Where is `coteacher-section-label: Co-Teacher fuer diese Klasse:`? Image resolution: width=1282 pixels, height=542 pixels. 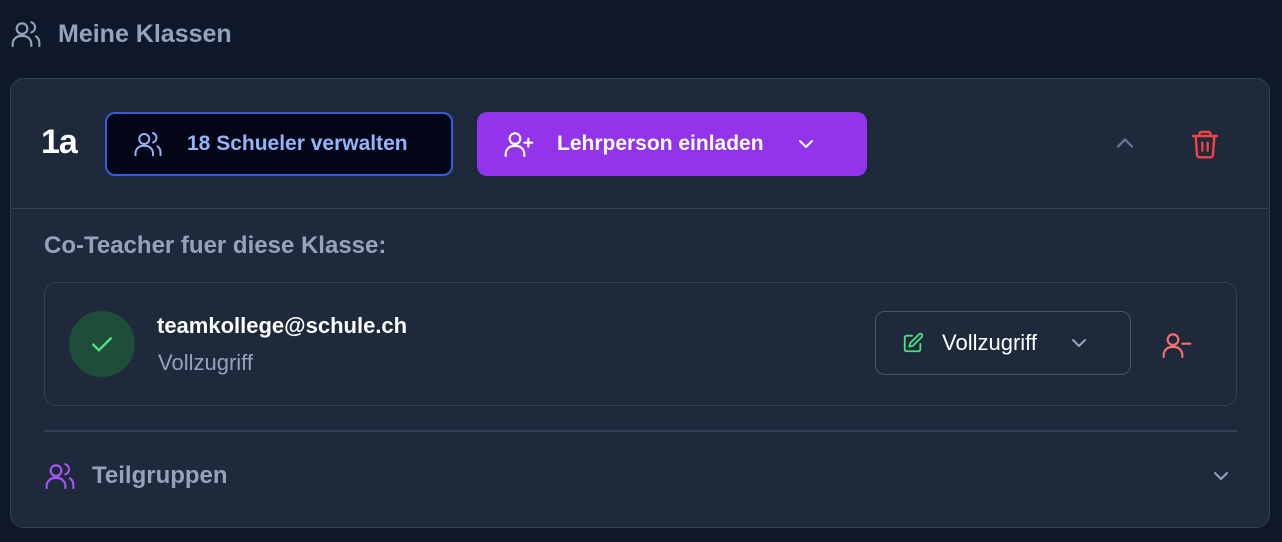
coteacher-section-label: Co-Teacher fuer diese Klasse: is located at coordinates (215, 245).